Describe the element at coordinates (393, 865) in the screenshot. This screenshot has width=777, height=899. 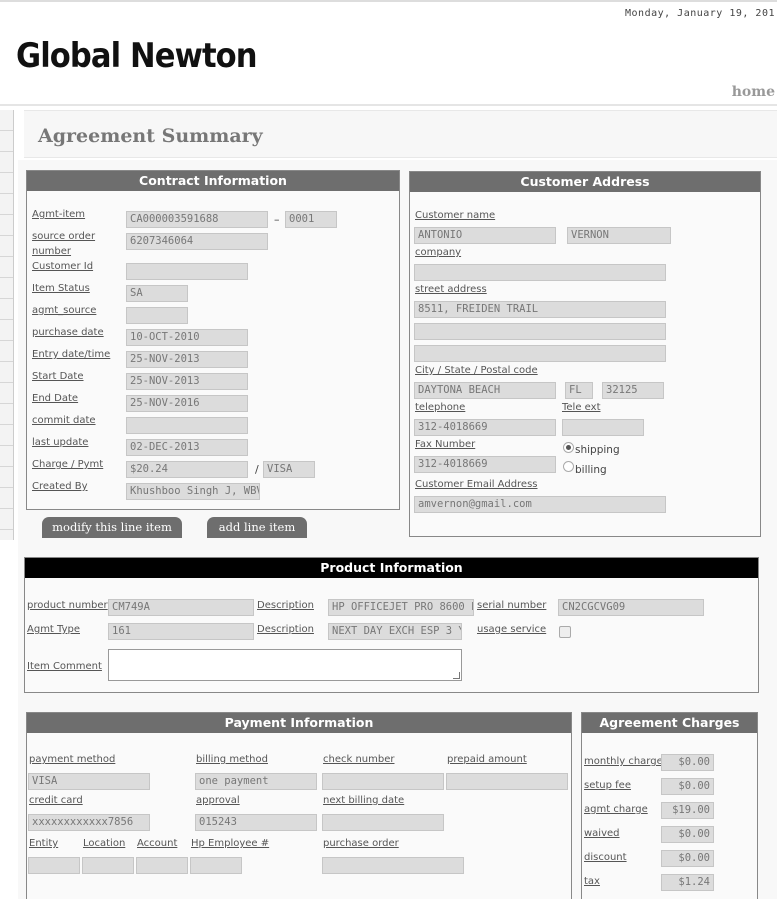
I see `purchase-order-field` at that location.